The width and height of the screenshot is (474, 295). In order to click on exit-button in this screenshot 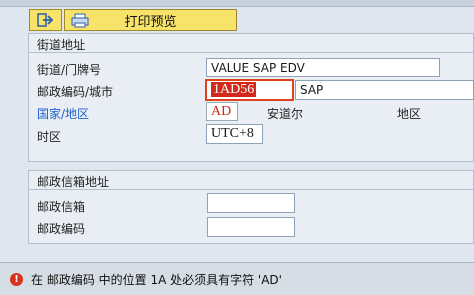, I will do `click(45, 20)`.